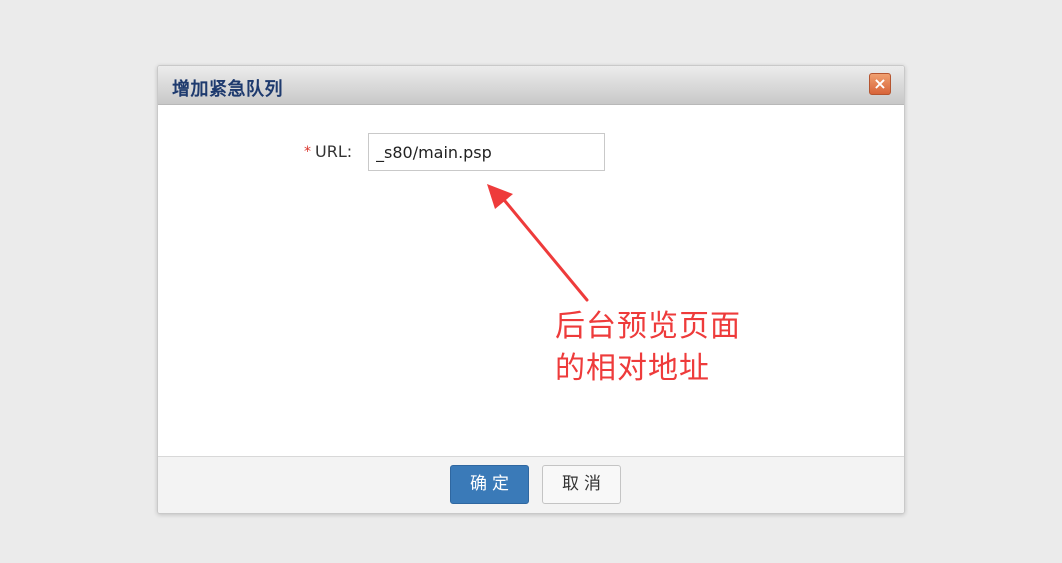 The width and height of the screenshot is (1062, 563). I want to click on dialog-footer: 确定 取消, so click(531, 484).